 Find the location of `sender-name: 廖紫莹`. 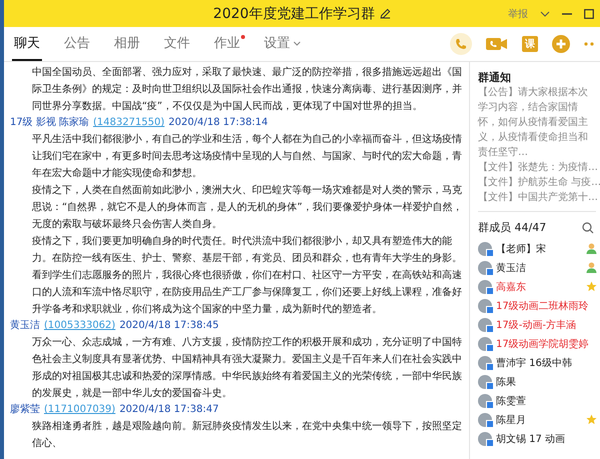

sender-name: 廖紫莹 is located at coordinates (25, 410).